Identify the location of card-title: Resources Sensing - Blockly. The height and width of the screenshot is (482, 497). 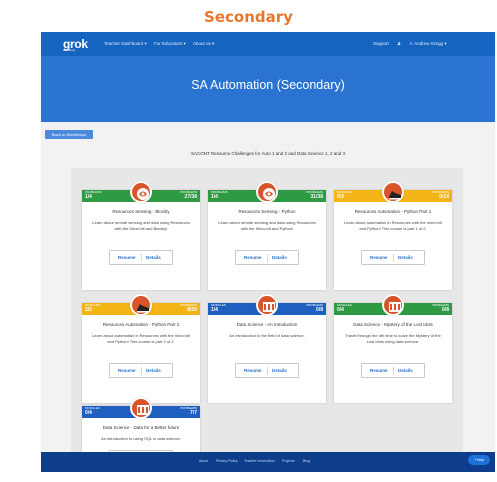
(141, 211).